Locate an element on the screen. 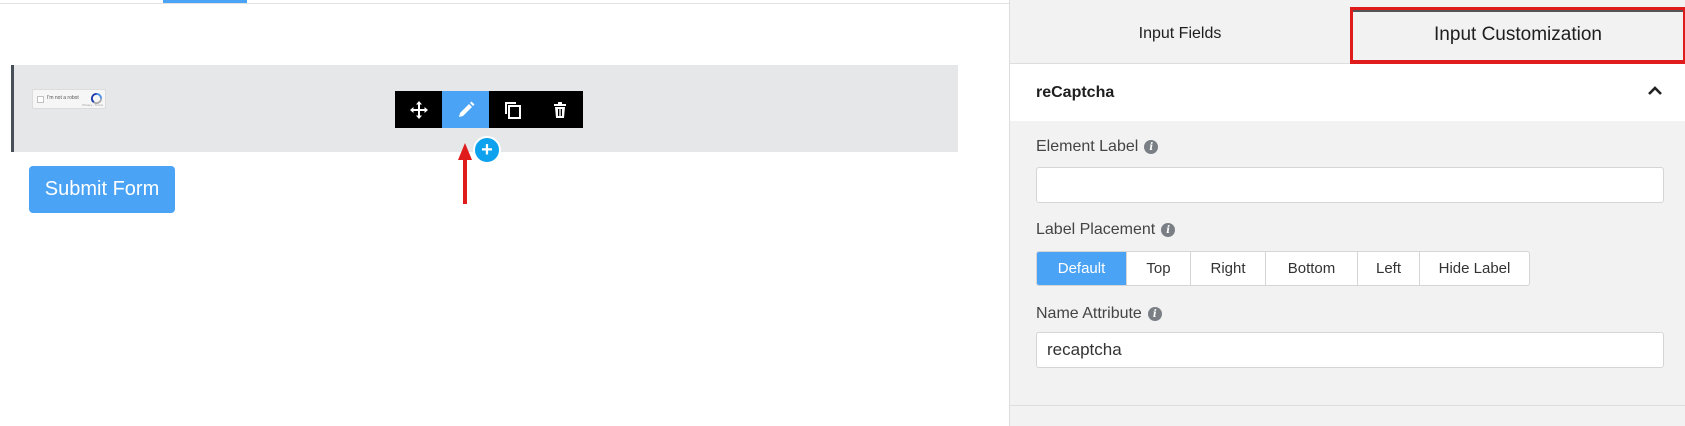 This screenshot has width=1685, height=426. duplicate-button is located at coordinates (512, 109).